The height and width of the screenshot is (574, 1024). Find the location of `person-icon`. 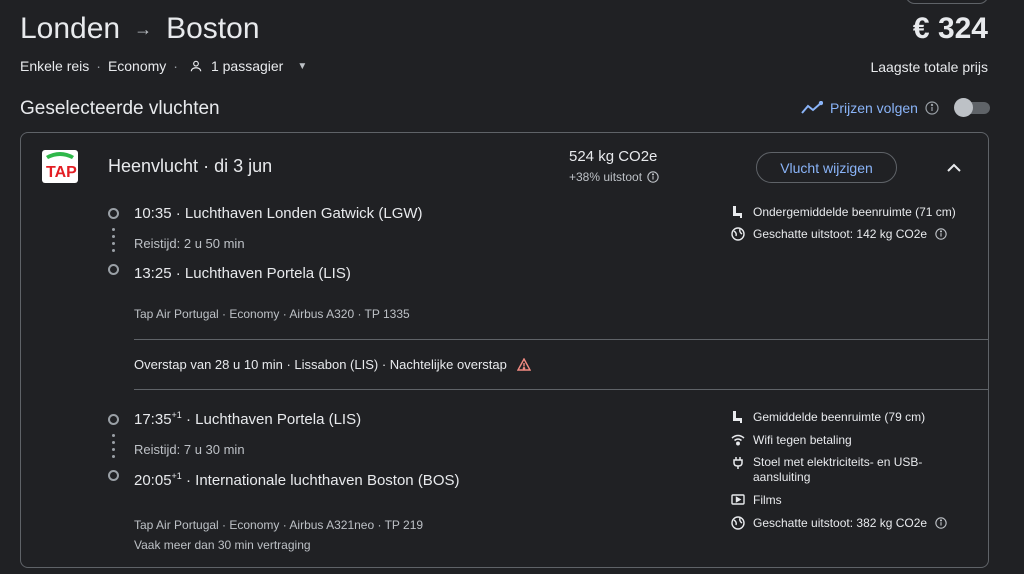

person-icon is located at coordinates (196, 66).